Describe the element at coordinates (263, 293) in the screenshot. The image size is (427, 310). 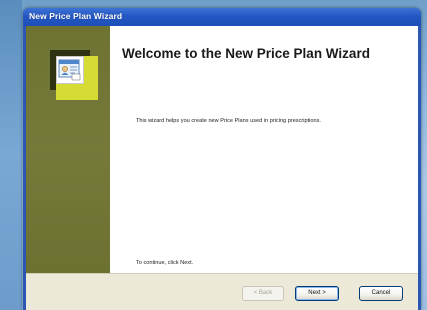
I see `back-button: < Back` at that location.